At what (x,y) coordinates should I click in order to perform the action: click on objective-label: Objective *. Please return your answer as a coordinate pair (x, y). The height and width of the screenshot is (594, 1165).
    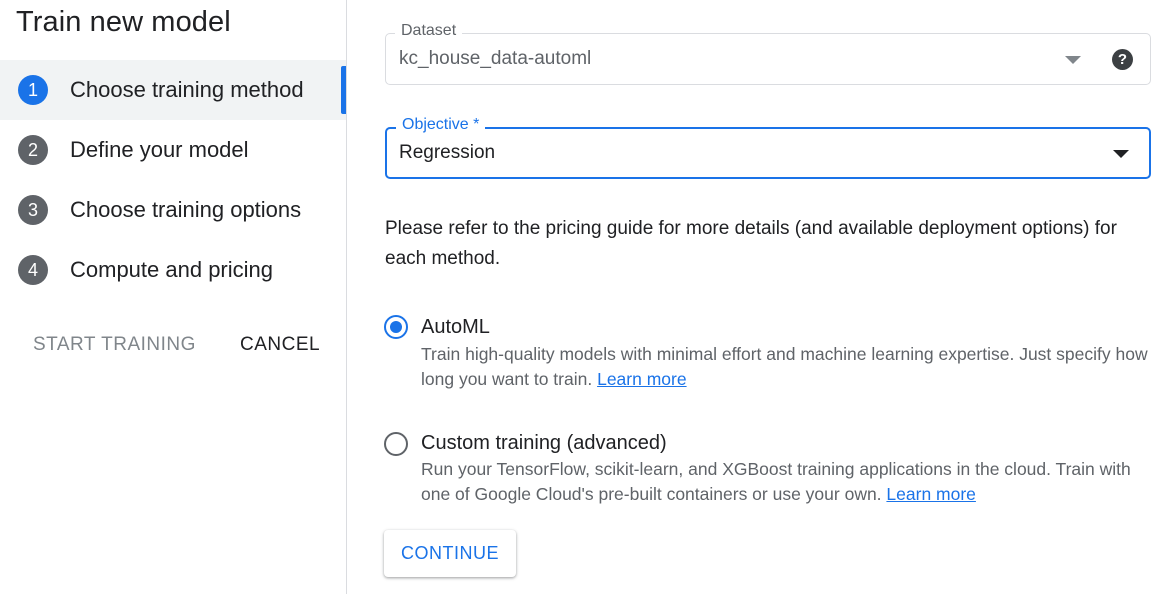
    Looking at the image, I should click on (441, 125).